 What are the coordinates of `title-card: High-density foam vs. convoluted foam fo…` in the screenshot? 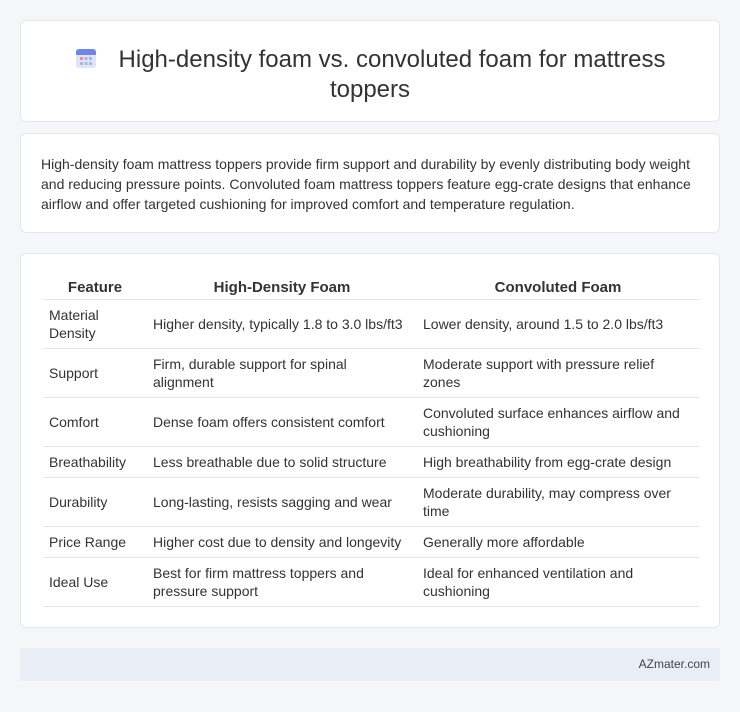 It's located at (370, 71).